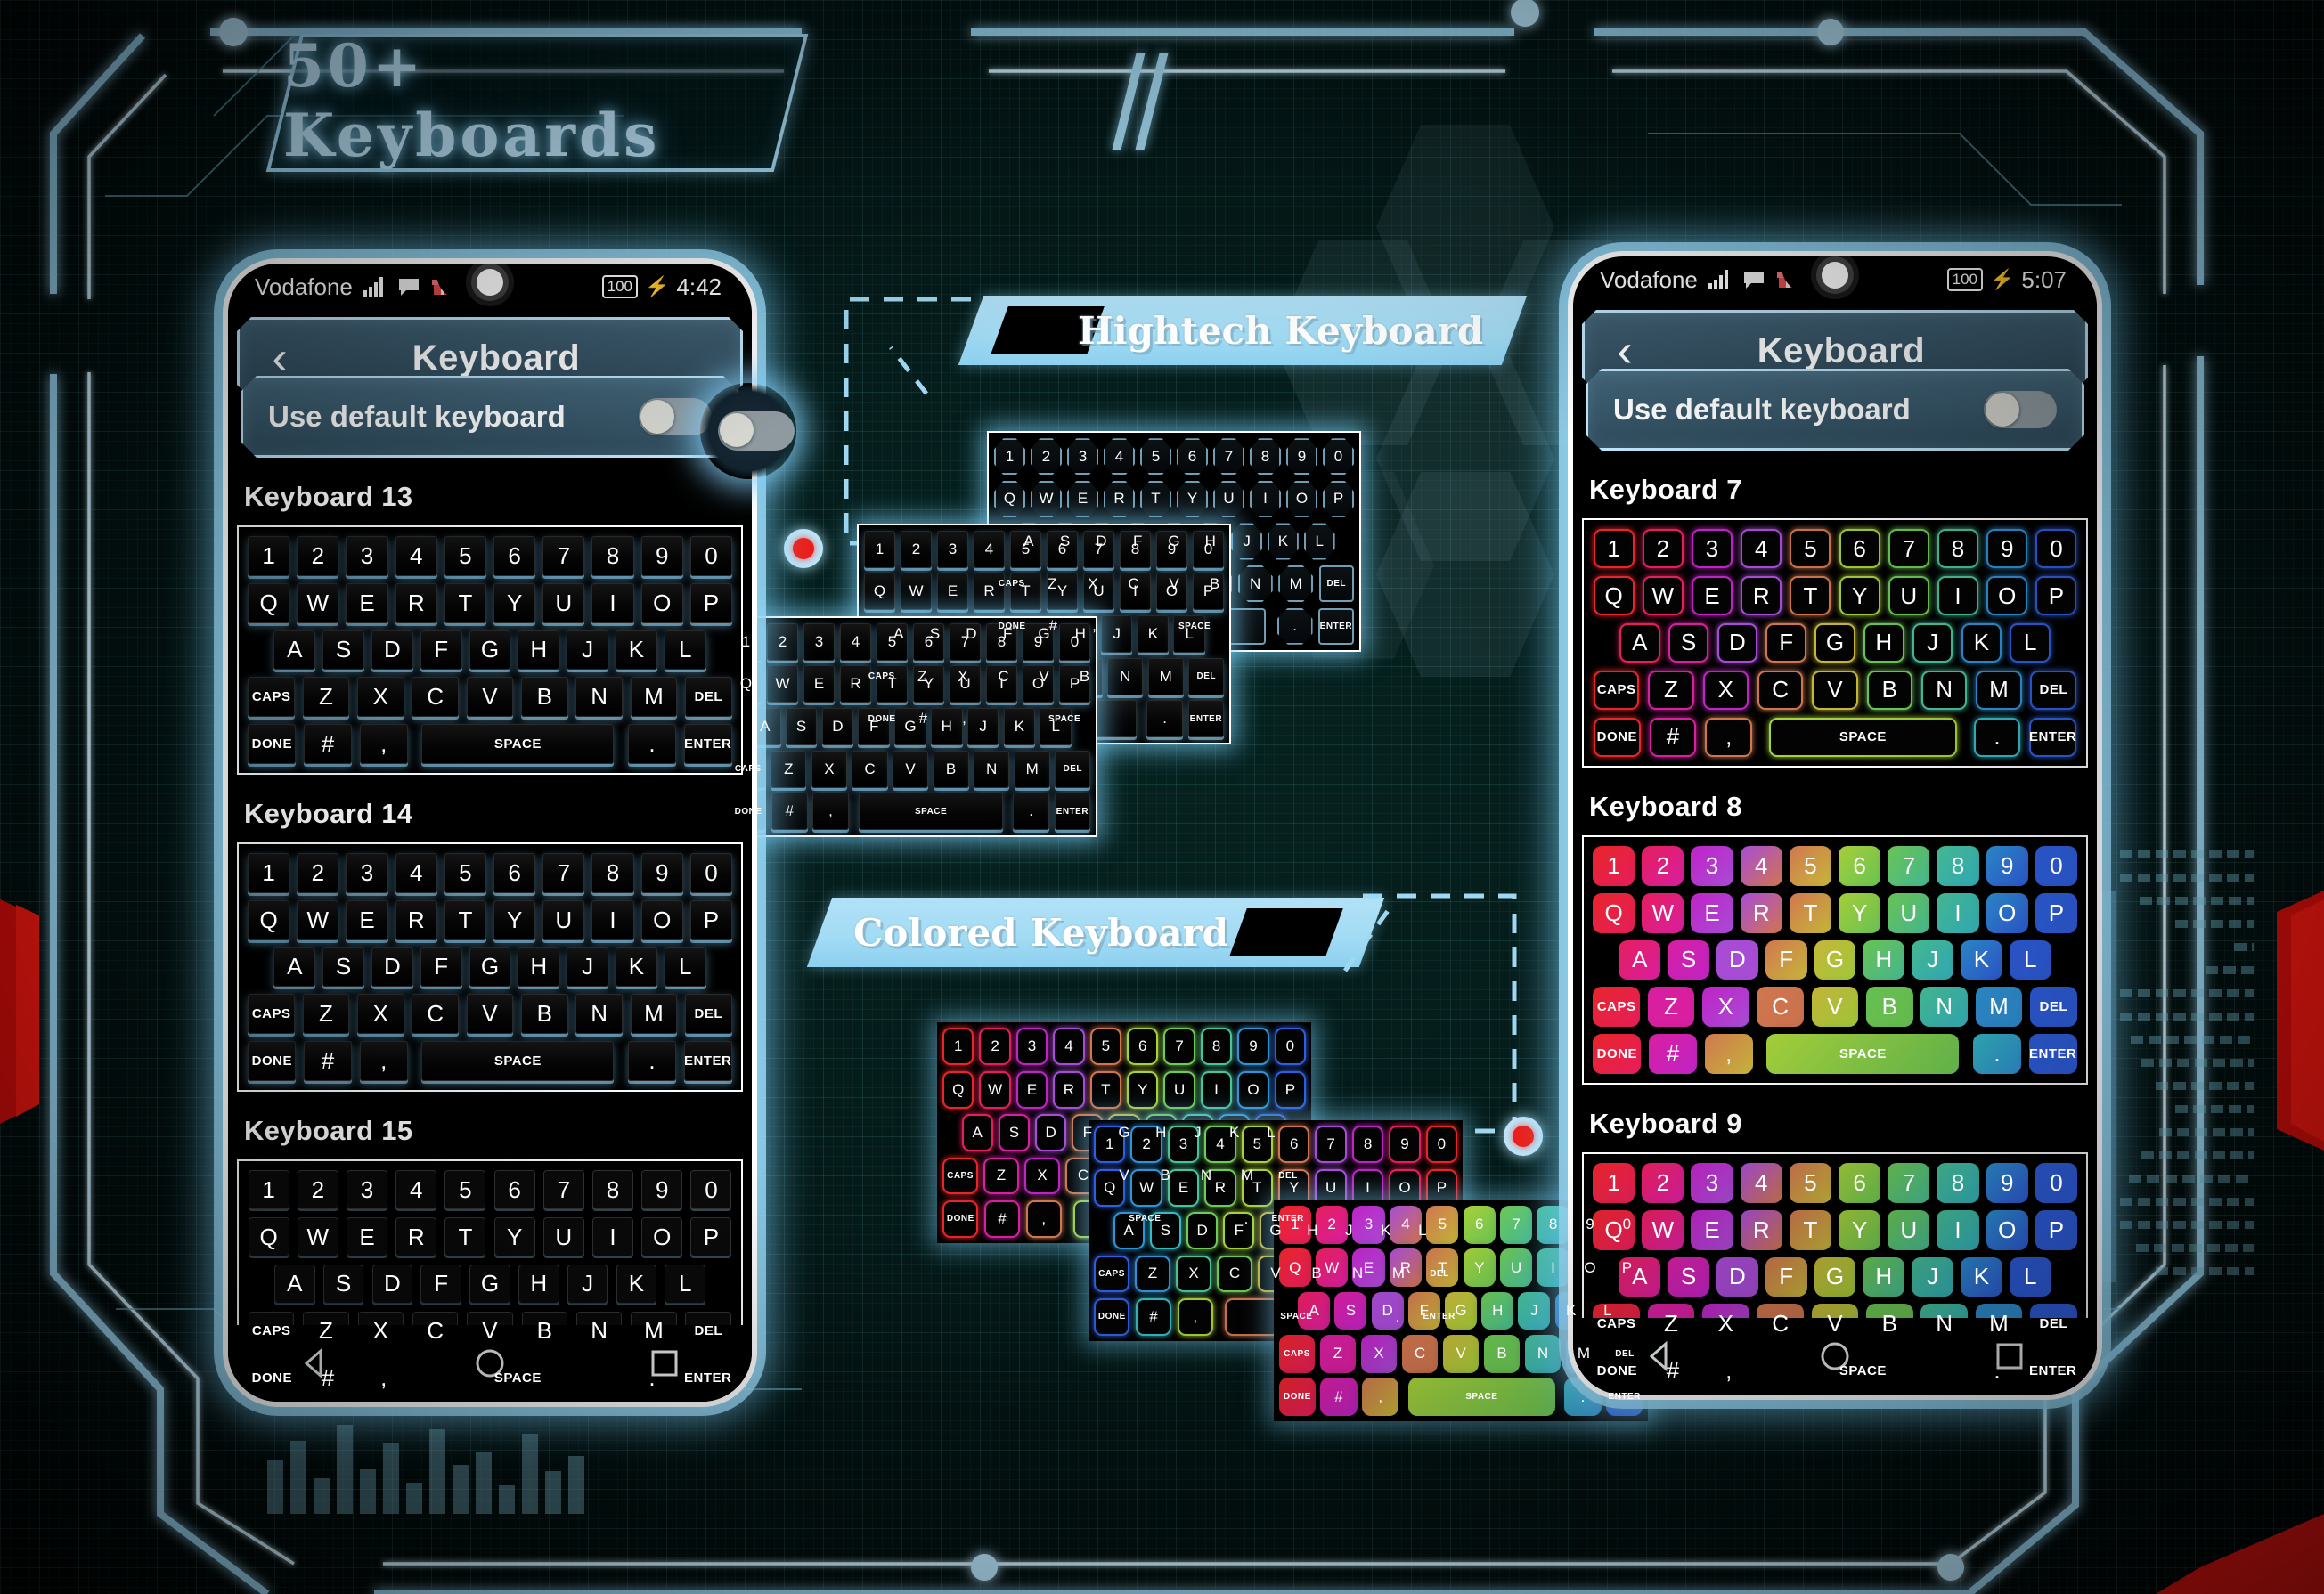 The width and height of the screenshot is (2324, 1594). I want to click on key-5: 5, so click(1106, 1046).